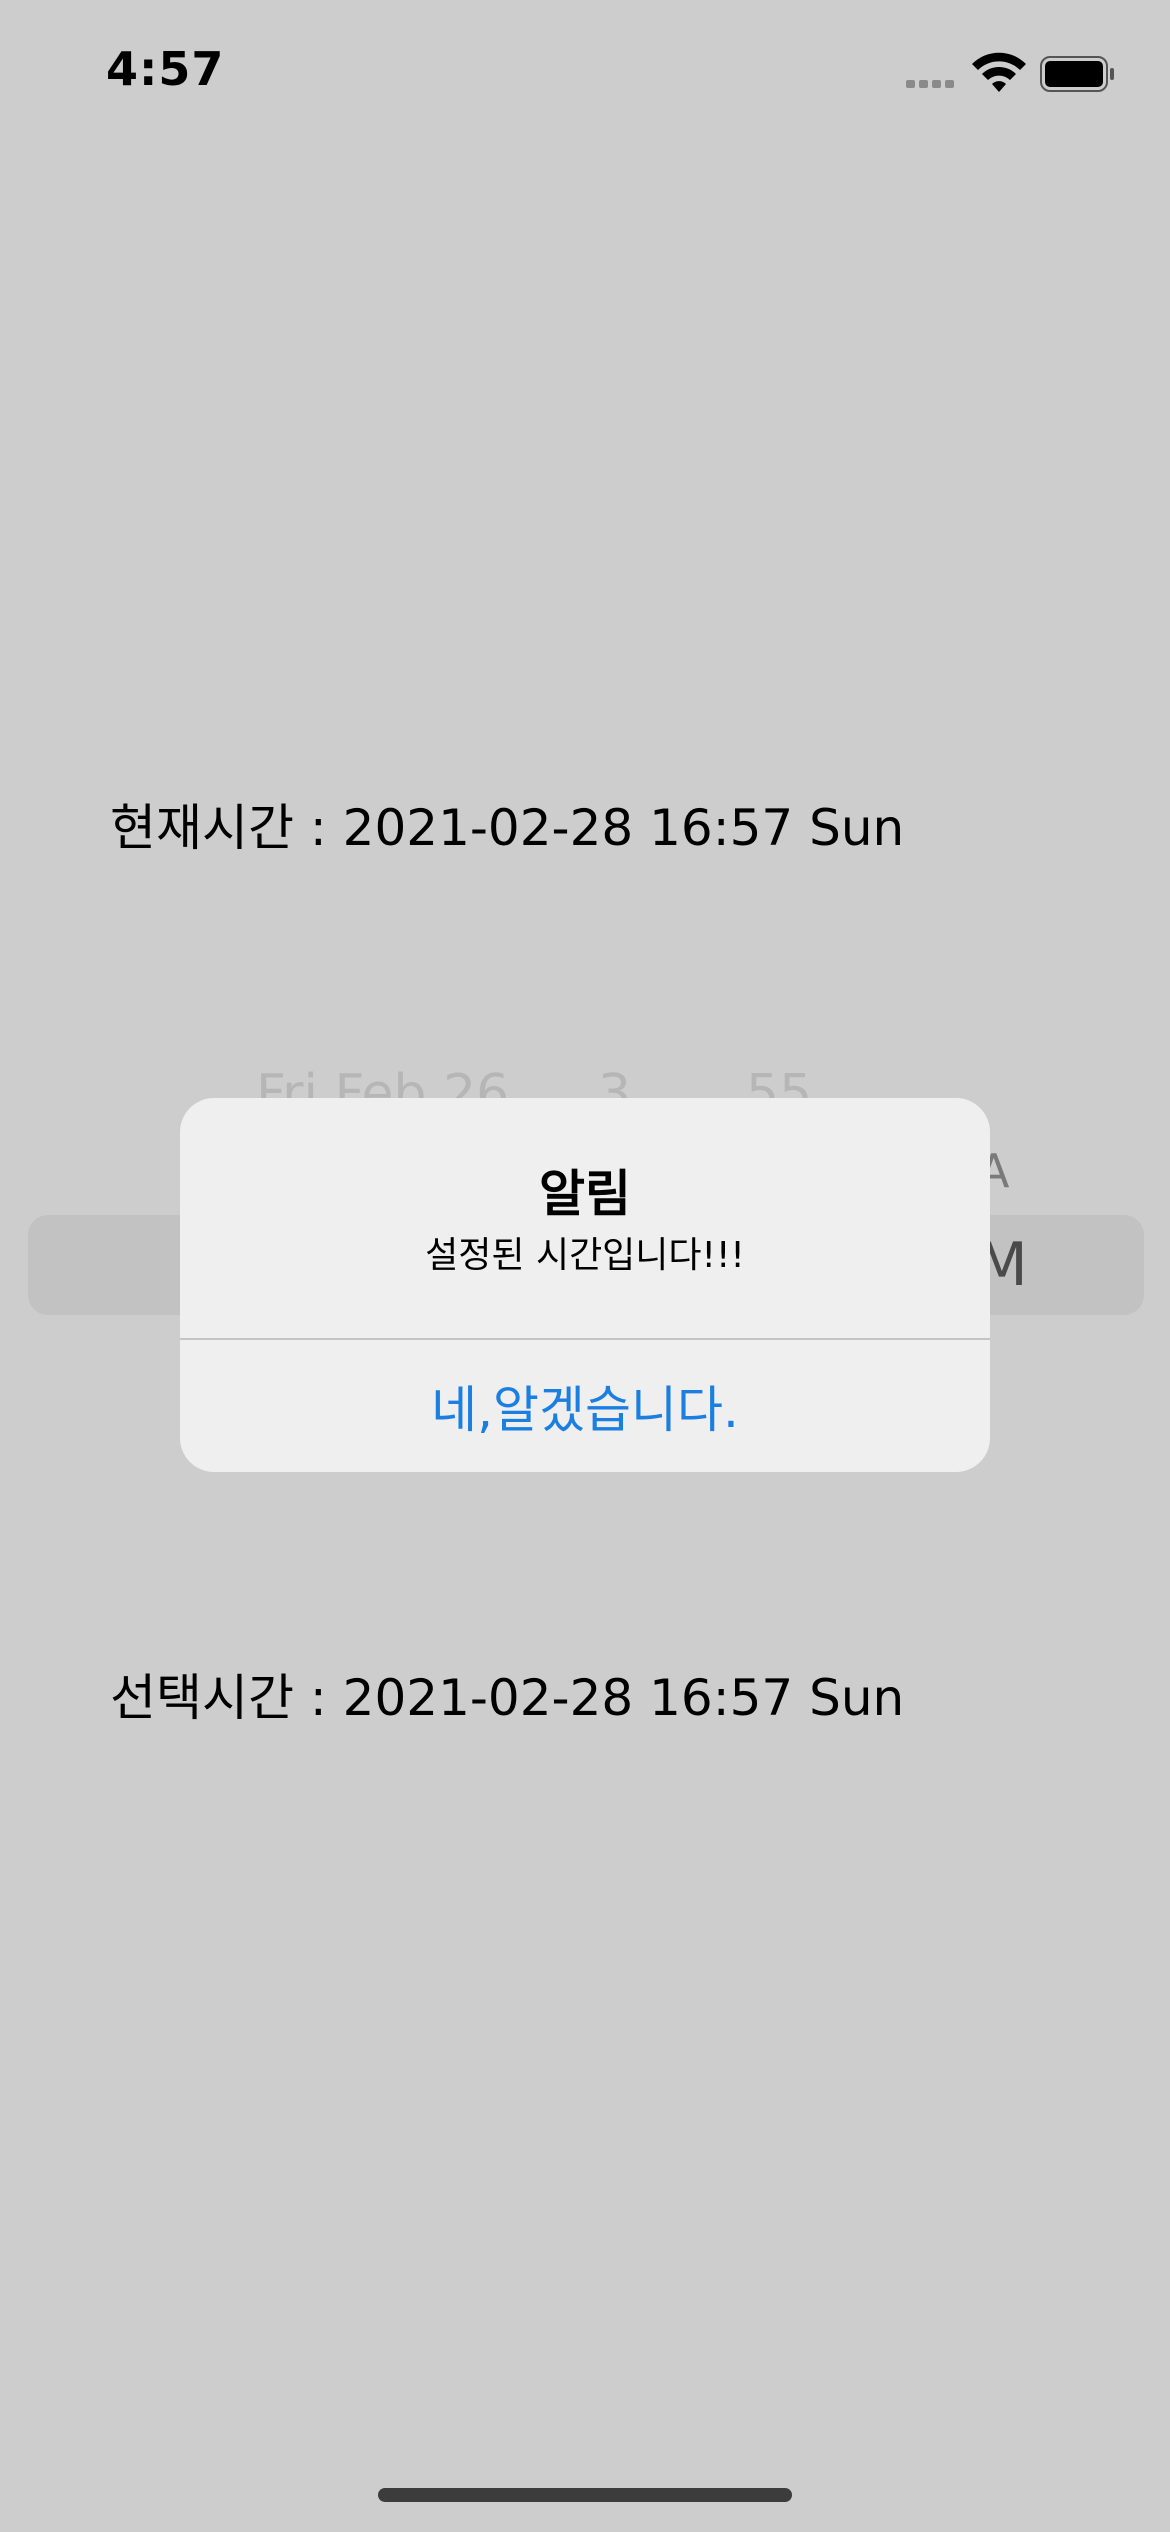  Describe the element at coordinates (585, 1406) in the screenshot. I see `alert-confirm-button: 네,알겠습니다.` at that location.